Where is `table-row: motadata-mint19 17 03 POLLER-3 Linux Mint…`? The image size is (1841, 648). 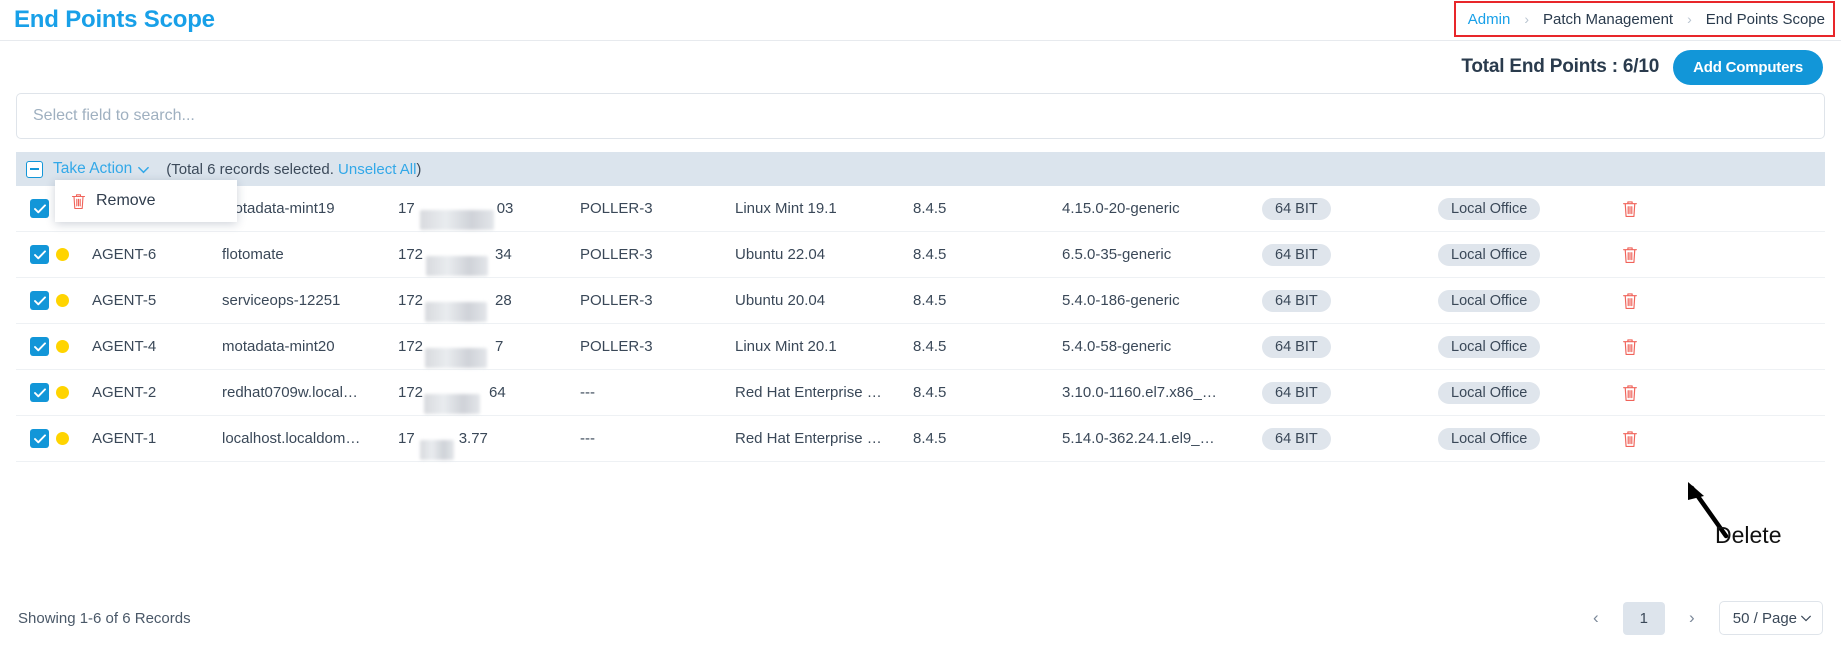
table-row: motadata-mint19 17 03 POLLER-3 Linux Mint… is located at coordinates (920, 209).